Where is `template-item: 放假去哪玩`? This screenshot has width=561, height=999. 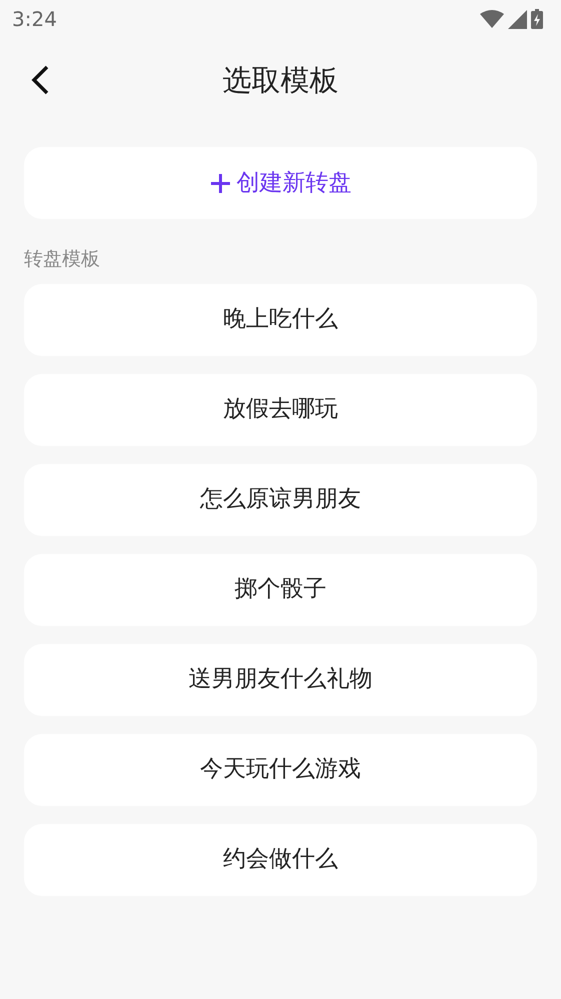 template-item: 放假去哪玩 is located at coordinates (280, 410).